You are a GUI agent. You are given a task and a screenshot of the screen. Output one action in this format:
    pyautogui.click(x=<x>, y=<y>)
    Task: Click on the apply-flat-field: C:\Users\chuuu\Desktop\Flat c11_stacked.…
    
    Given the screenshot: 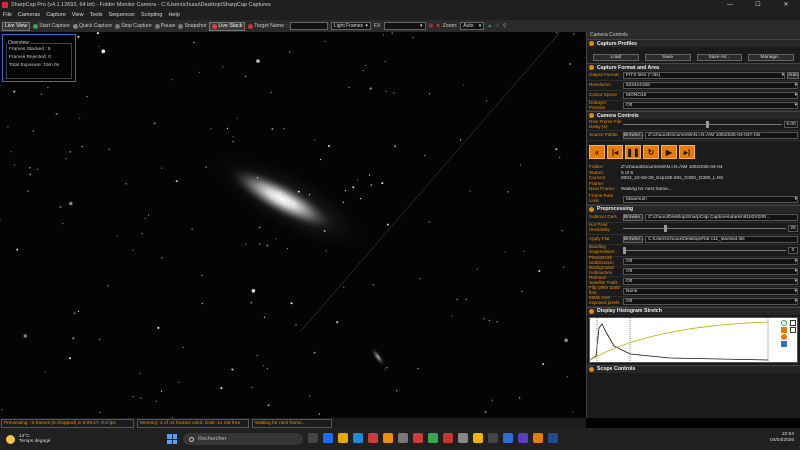 What is the action you would take?
    pyautogui.click(x=721, y=239)
    